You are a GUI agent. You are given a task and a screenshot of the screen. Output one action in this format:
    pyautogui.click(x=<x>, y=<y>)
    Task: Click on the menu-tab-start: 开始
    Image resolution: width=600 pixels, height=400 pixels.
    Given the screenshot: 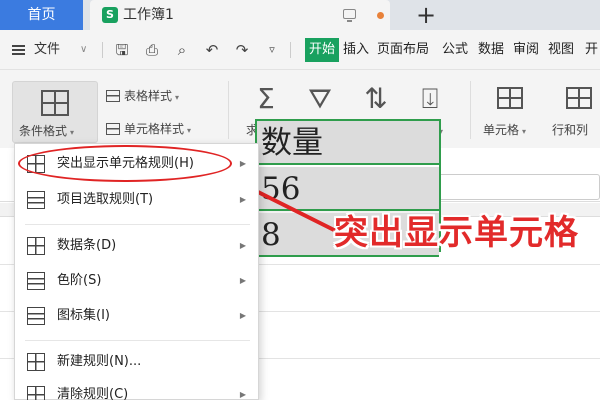 What is the action you would take?
    pyautogui.click(x=322, y=50)
    